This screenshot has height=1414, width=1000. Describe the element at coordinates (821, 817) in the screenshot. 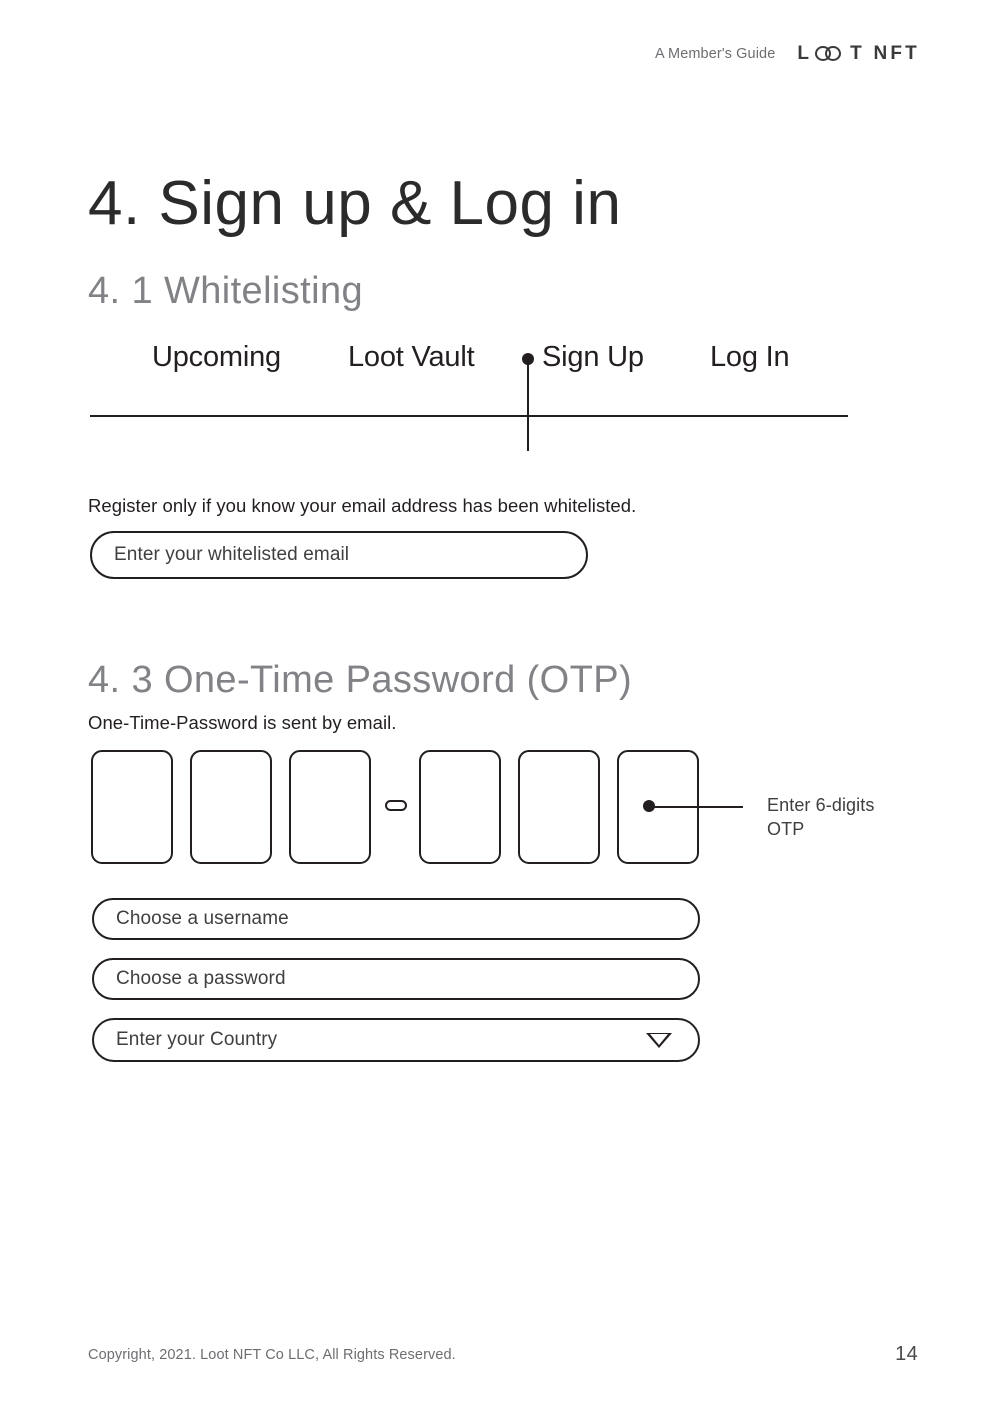

I see `callout-label-otp: Enter 6-digits OTP` at that location.